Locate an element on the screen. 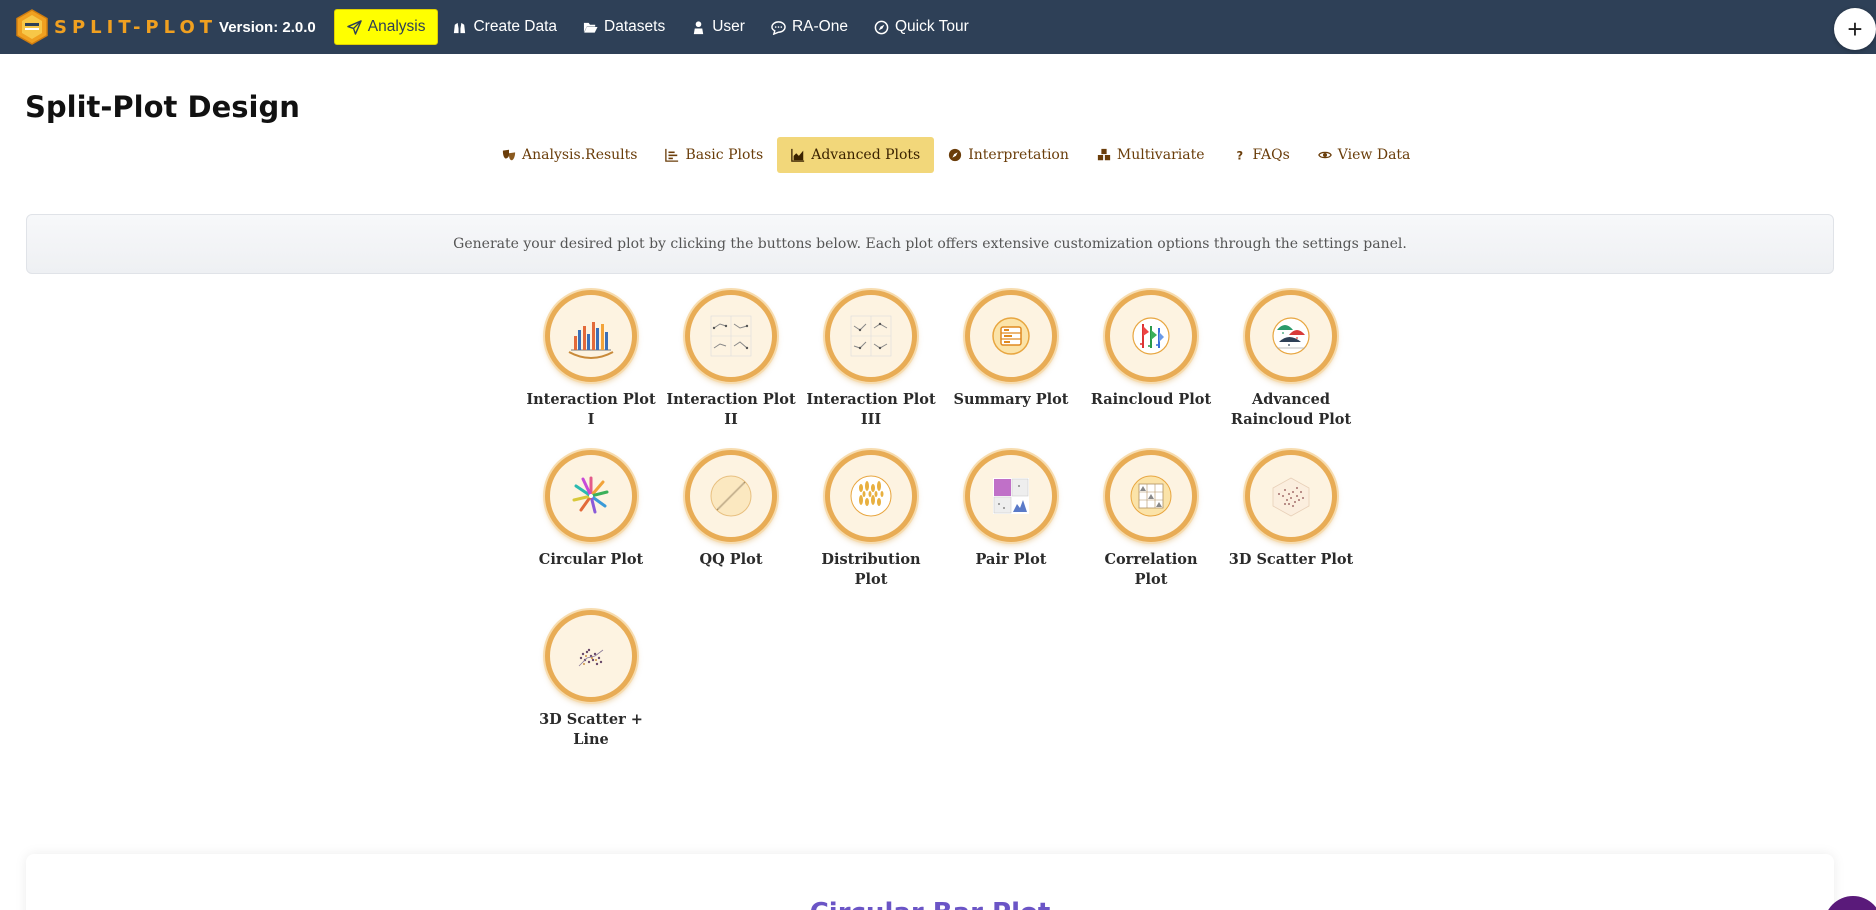  plot-button-distribution: Distribution Plot is located at coordinates (871, 526).